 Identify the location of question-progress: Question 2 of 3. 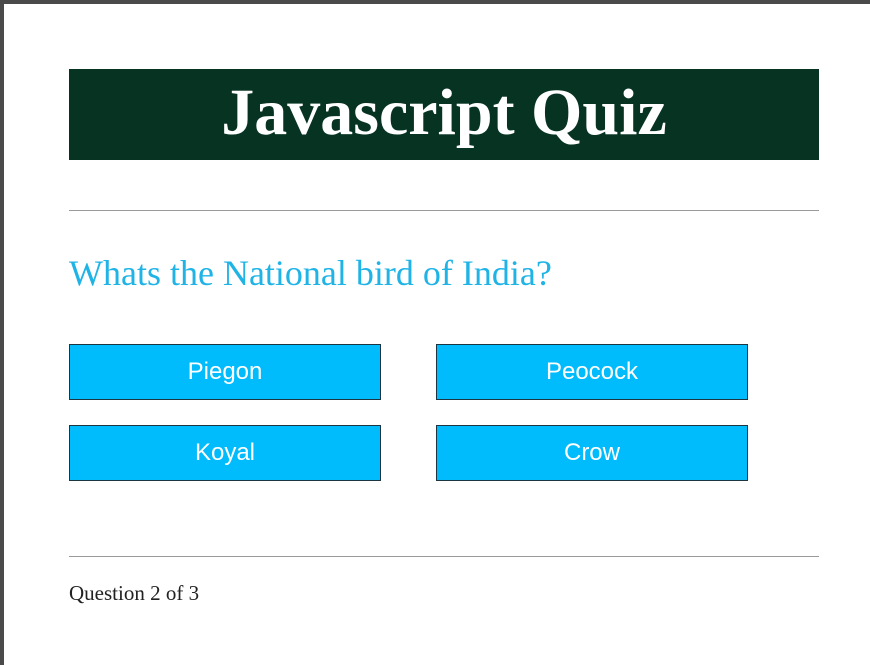
(134, 593).